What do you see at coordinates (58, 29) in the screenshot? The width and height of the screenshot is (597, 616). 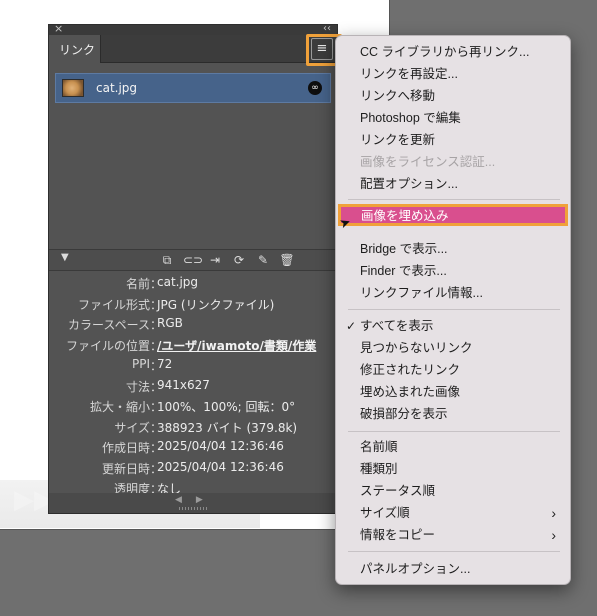 I see `close-icon: ×` at bounding box center [58, 29].